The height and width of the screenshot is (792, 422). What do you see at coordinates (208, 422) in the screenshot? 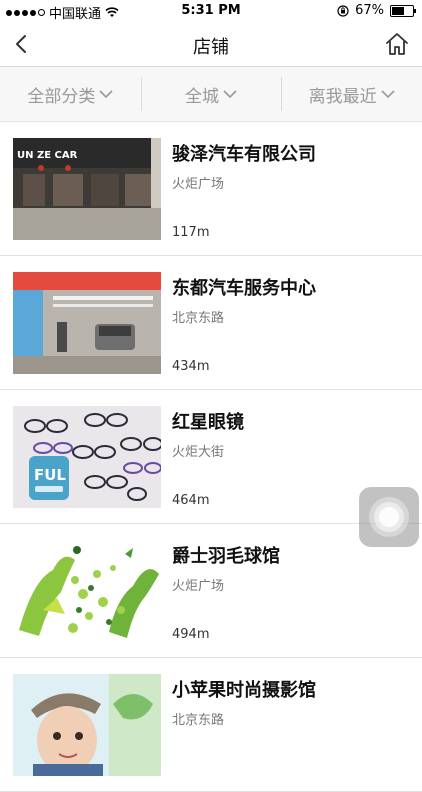
I see `store-name: 红星眼镜` at bounding box center [208, 422].